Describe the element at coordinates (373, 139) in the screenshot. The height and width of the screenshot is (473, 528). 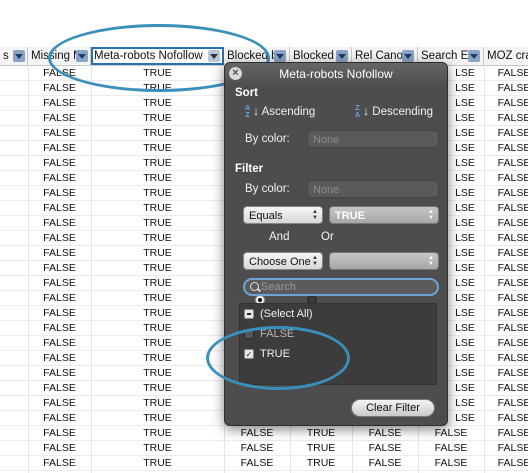
I see `sort-by-color-select: None` at that location.